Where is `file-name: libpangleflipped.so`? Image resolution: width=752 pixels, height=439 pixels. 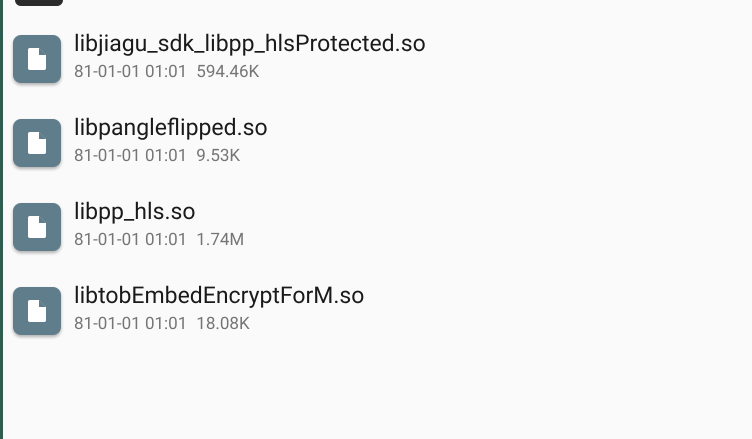
file-name: libpangleflipped.so is located at coordinates (171, 128).